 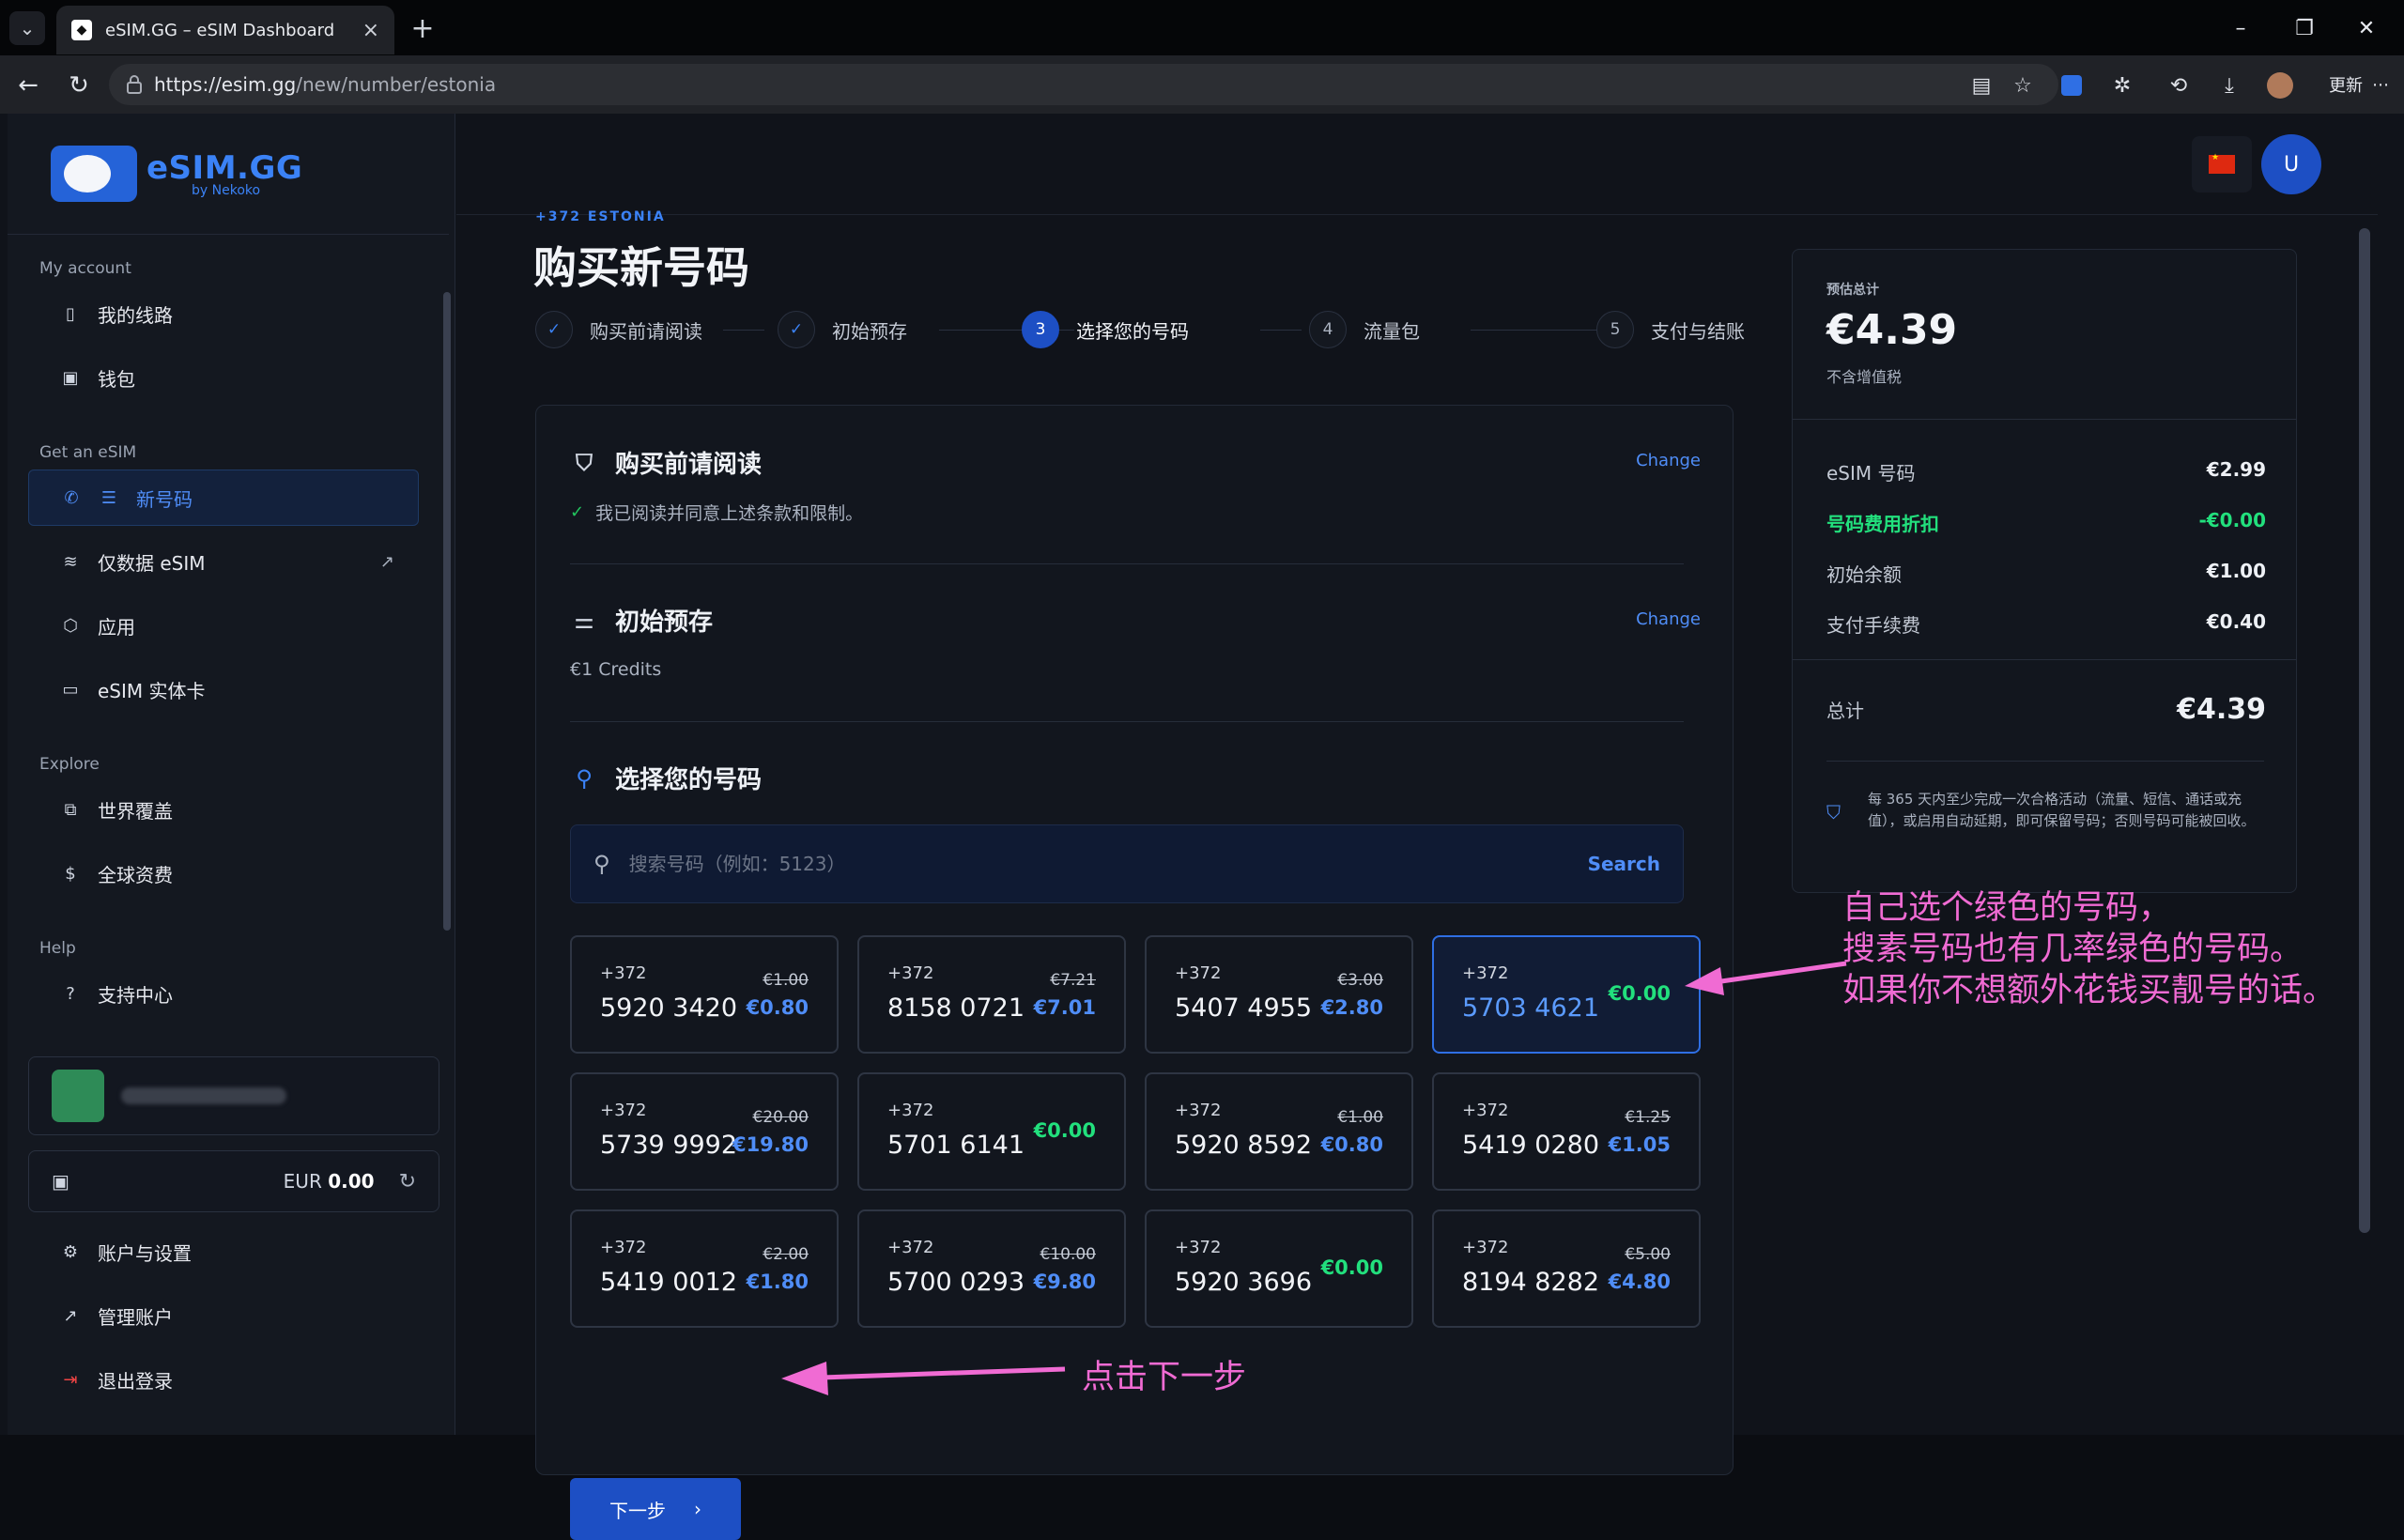 What do you see at coordinates (655, 1509) in the screenshot?
I see `next-button: 下一步 ›` at bounding box center [655, 1509].